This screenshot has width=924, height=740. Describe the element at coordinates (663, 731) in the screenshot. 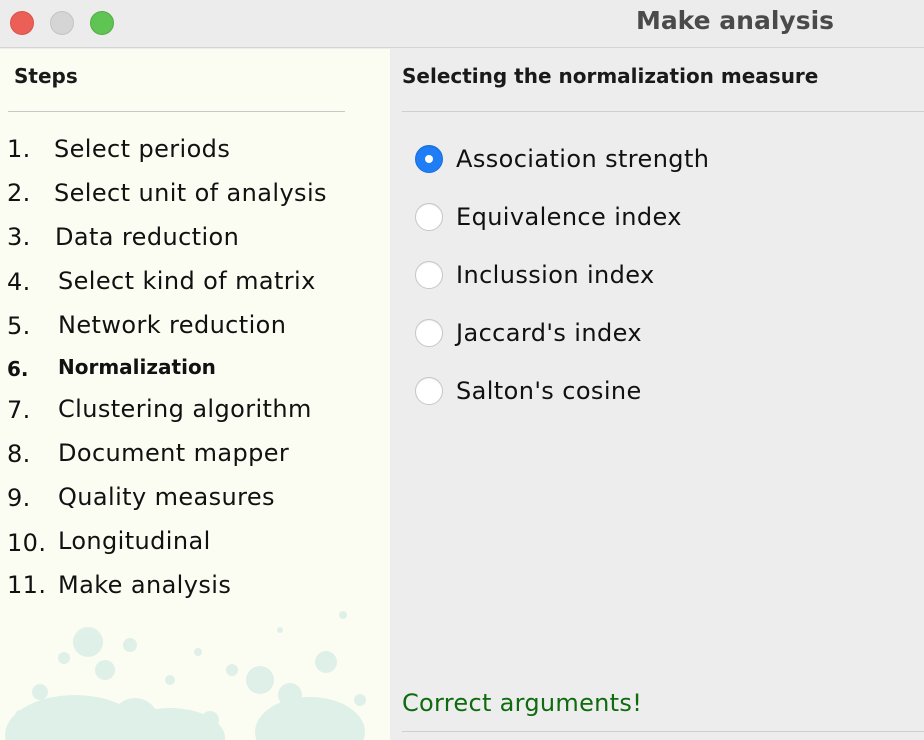

I see `status-divider` at that location.